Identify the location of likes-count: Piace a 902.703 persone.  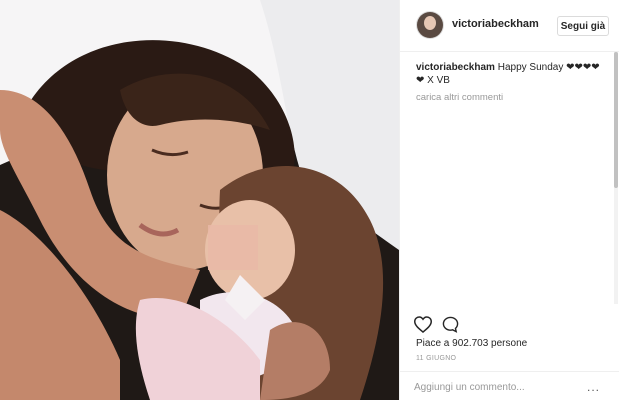
(471, 343).